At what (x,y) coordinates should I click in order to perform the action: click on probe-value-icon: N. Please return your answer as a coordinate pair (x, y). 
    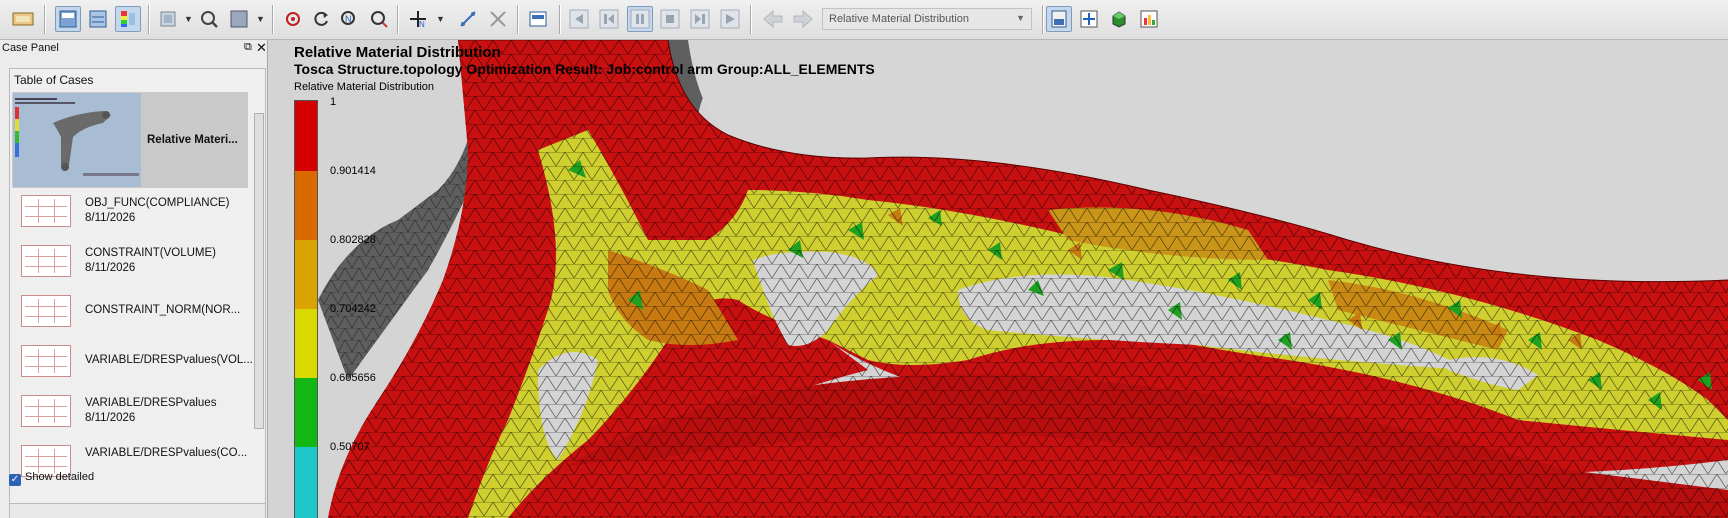
    Looking at the image, I should click on (349, 19).